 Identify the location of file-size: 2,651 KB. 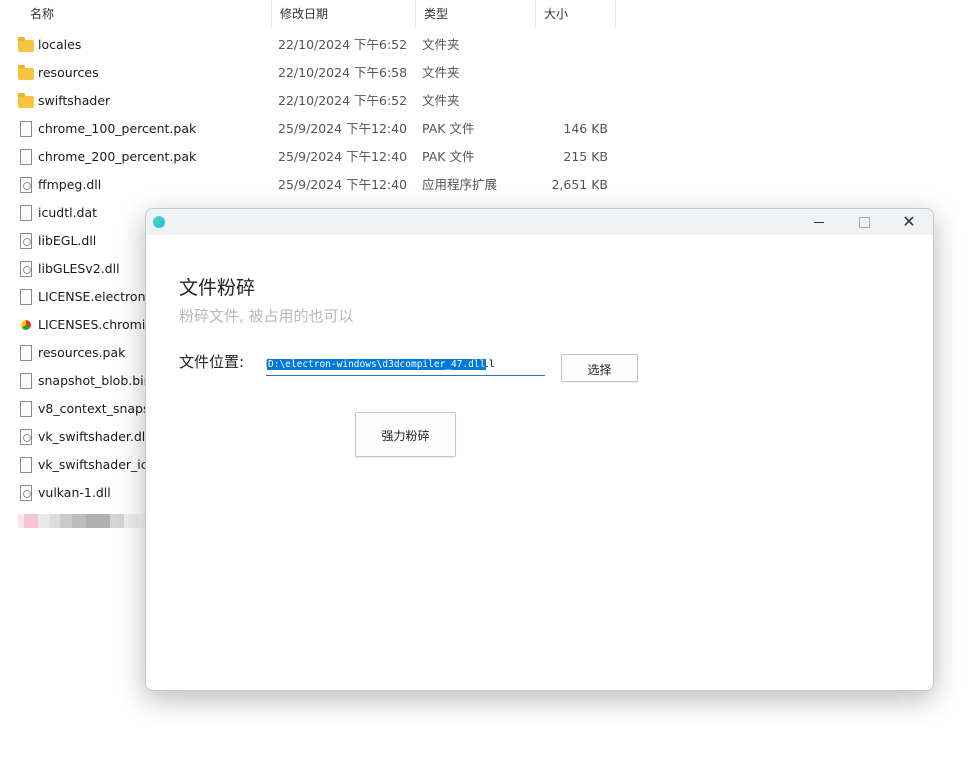
(579, 184).